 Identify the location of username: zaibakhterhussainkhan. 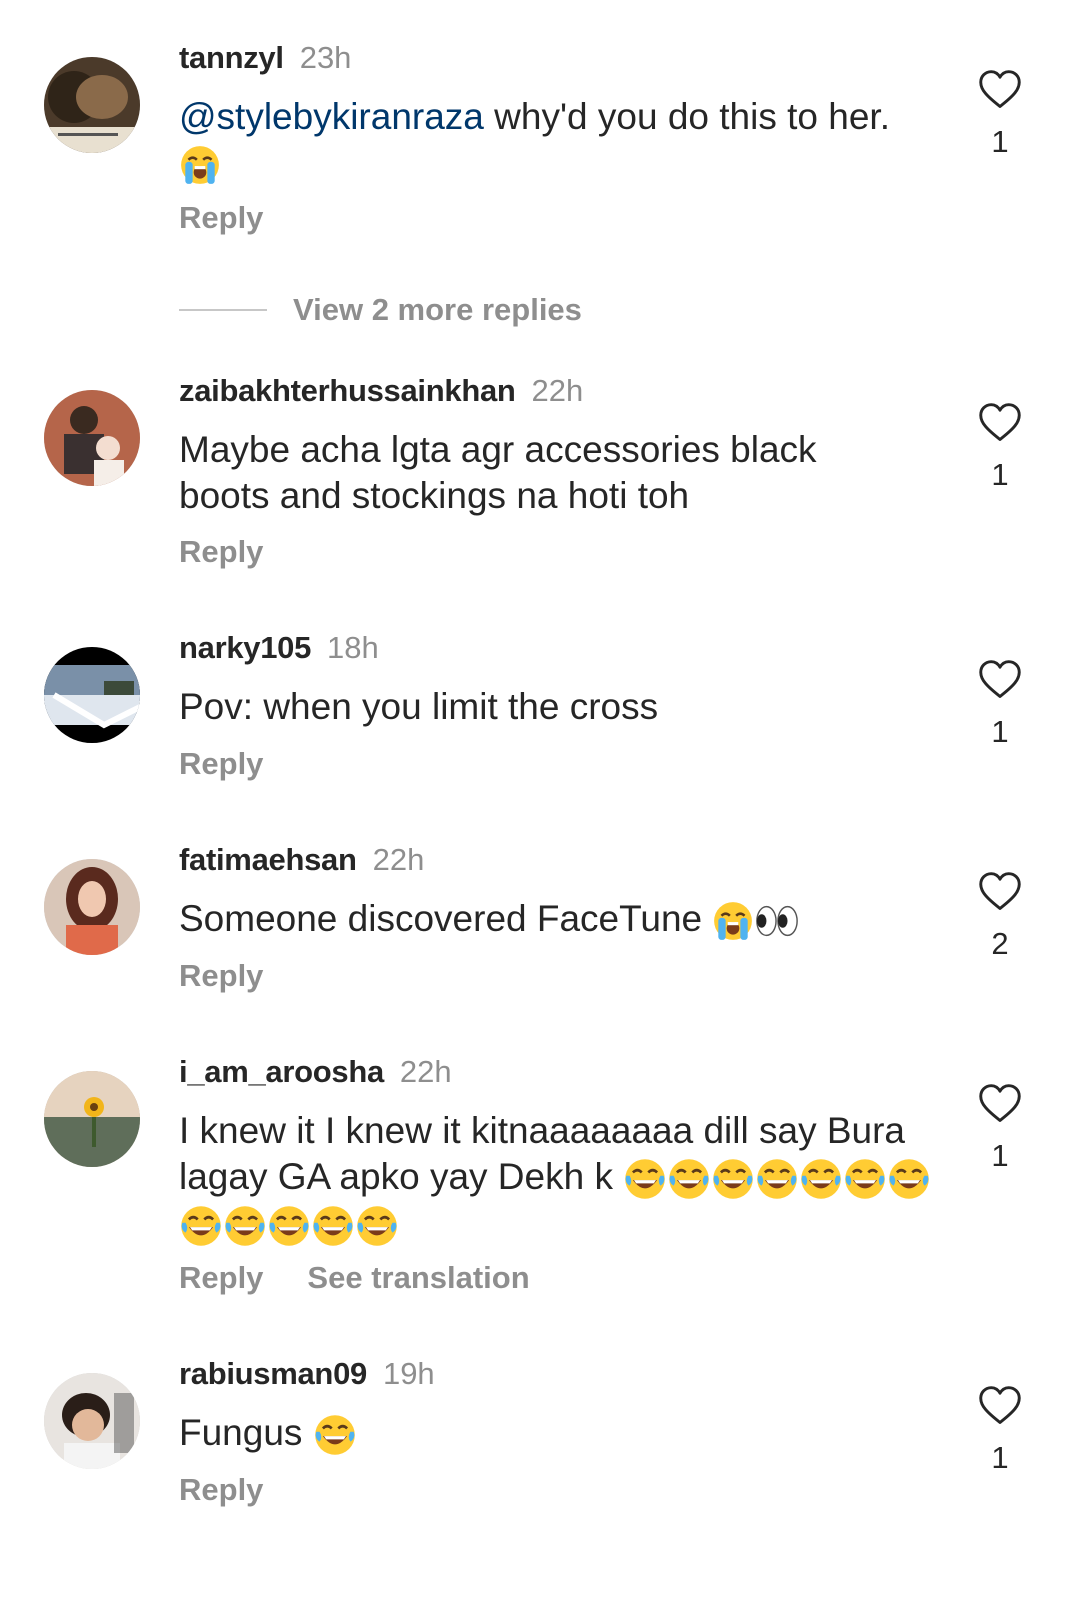
(347, 390).